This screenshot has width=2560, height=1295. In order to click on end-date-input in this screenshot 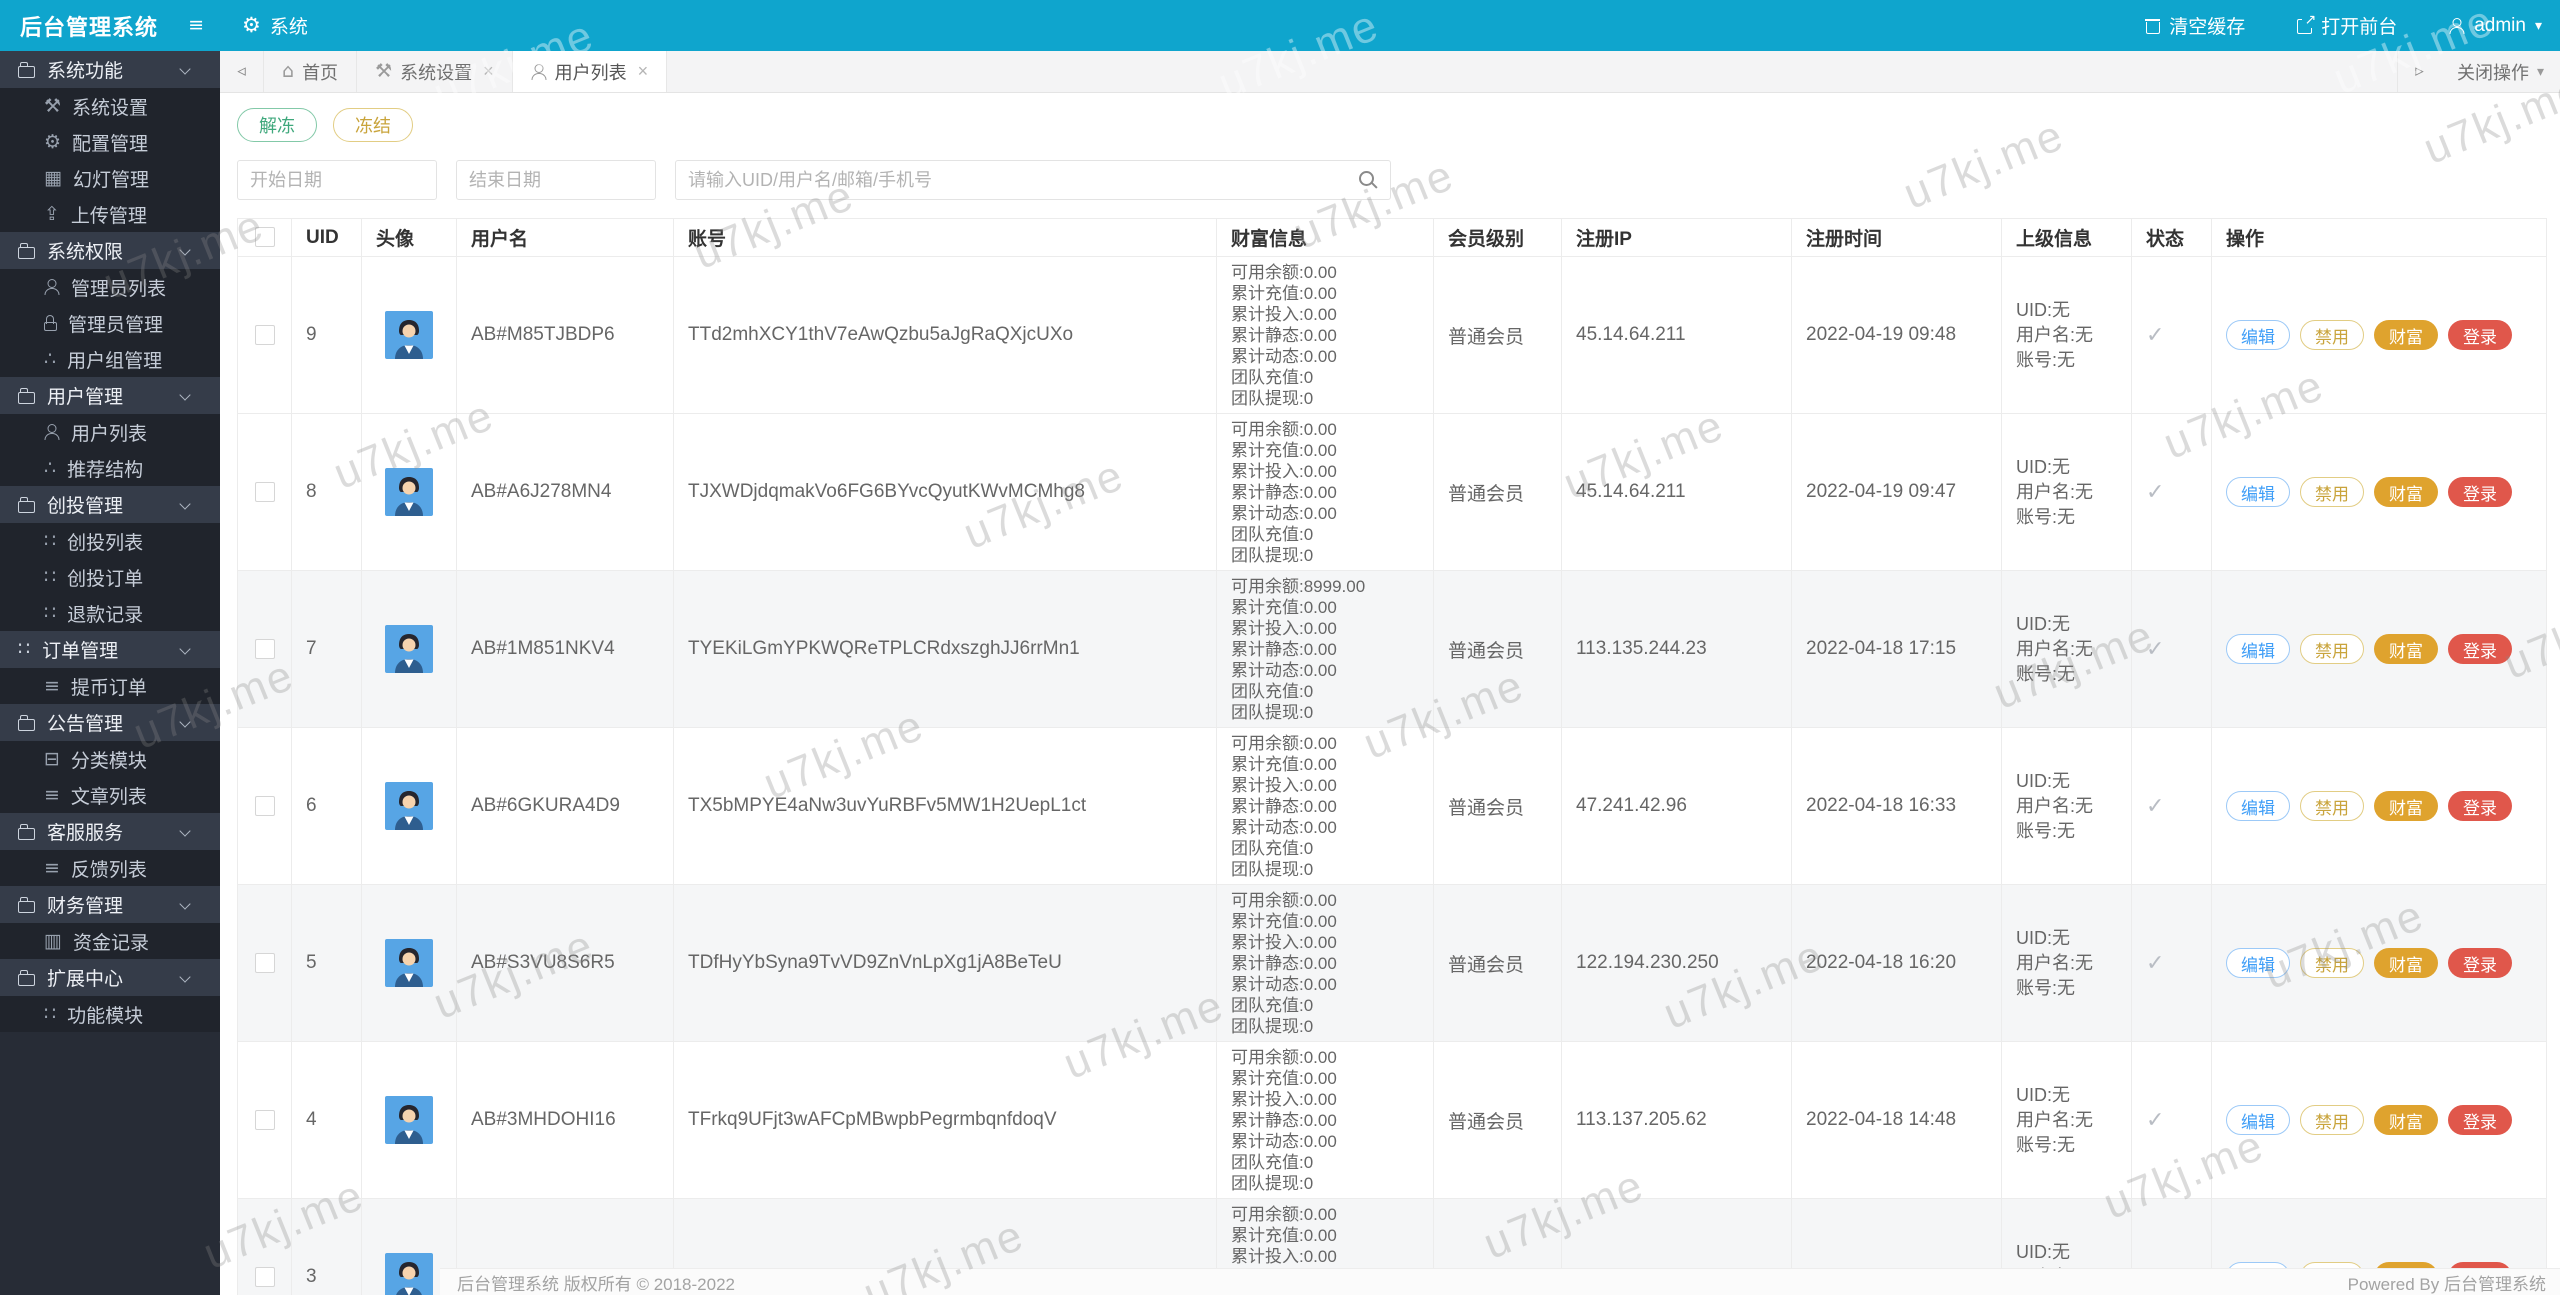, I will do `click(556, 180)`.